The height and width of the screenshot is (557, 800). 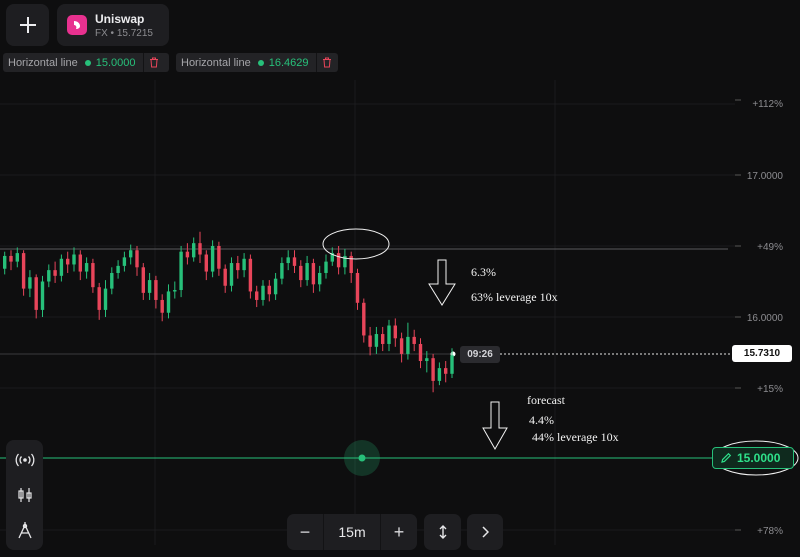 I want to click on timeframe-value: 15m, so click(x=352, y=532).